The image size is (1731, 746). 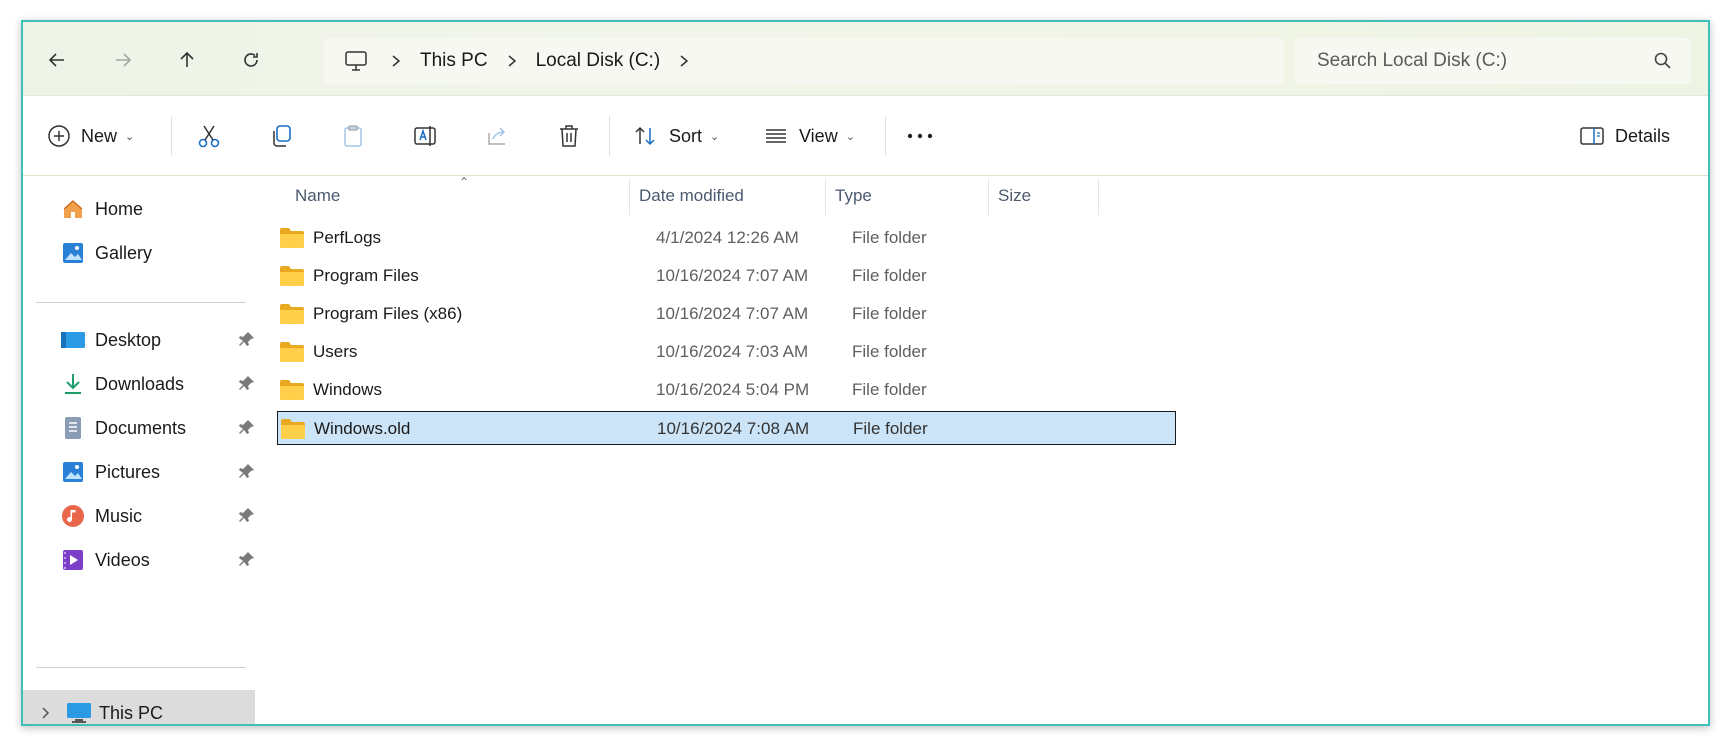 I want to click on column-header-date: Date modified, so click(x=726, y=196).